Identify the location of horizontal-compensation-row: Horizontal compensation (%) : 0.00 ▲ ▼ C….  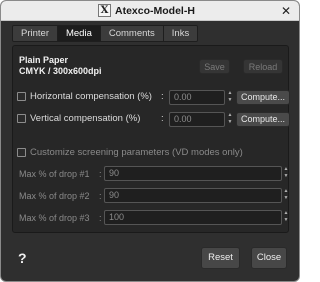
(153, 97).